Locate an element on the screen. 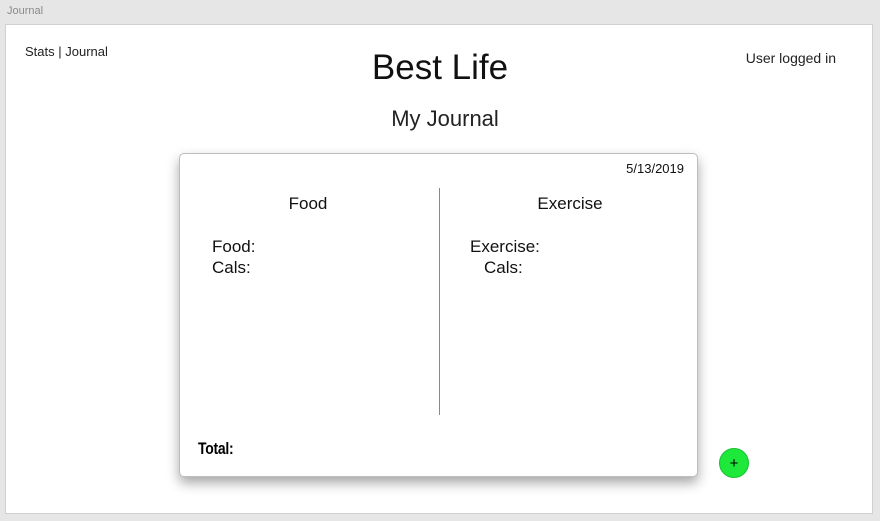 The image size is (880, 521). app-title: Best Life is located at coordinates (440, 67).